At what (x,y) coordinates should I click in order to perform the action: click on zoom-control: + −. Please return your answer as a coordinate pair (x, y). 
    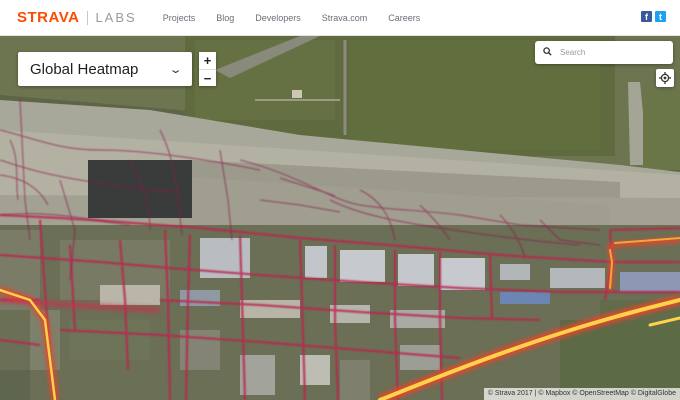
    Looking at the image, I should click on (207, 69).